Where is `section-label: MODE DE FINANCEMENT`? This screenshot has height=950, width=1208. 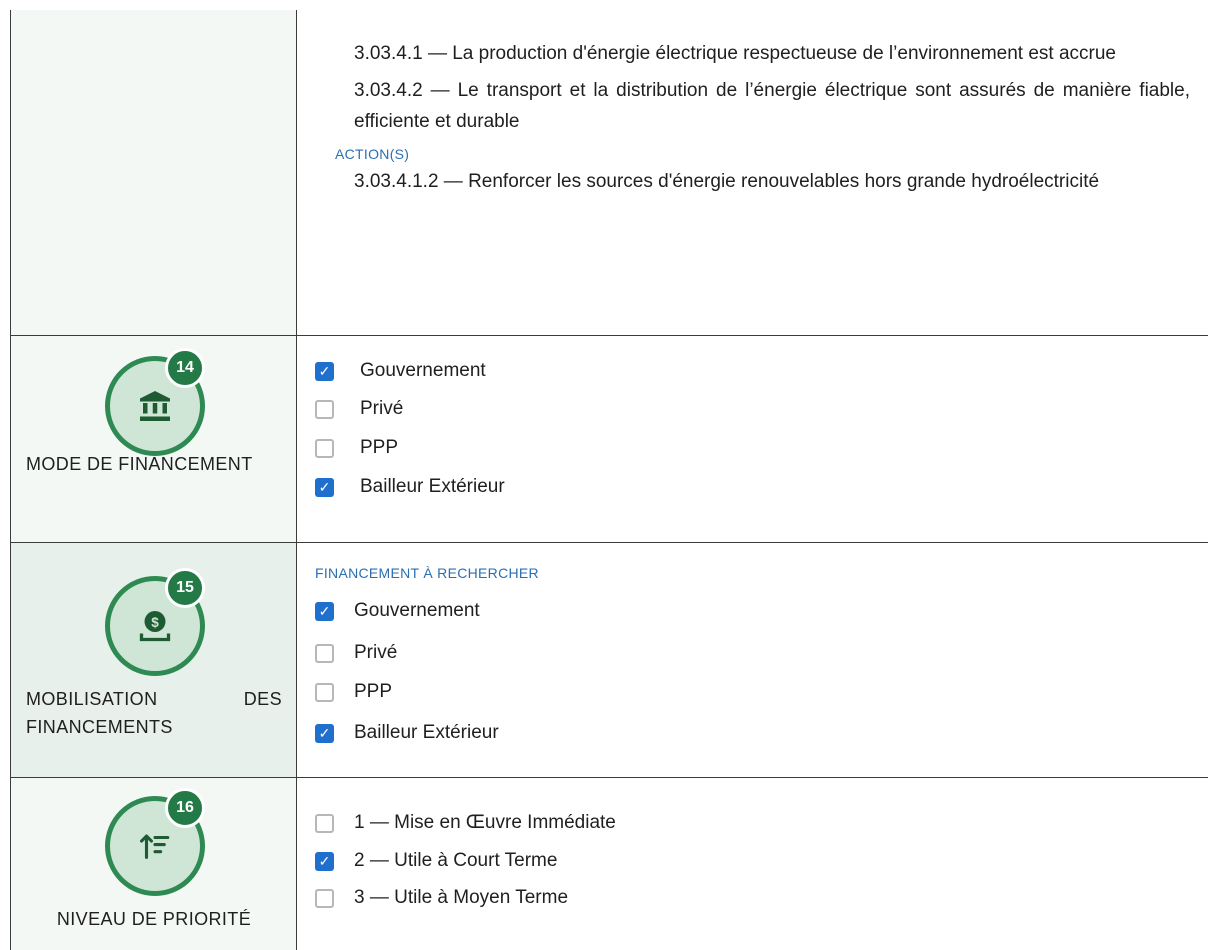
section-label: MODE DE FINANCEMENT is located at coordinates (139, 464).